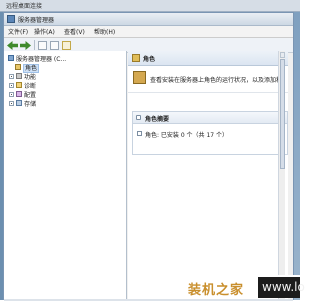 This screenshot has width=320, height=301. Describe the element at coordinates (66, 45) in the screenshot. I see `help-icon` at that location.